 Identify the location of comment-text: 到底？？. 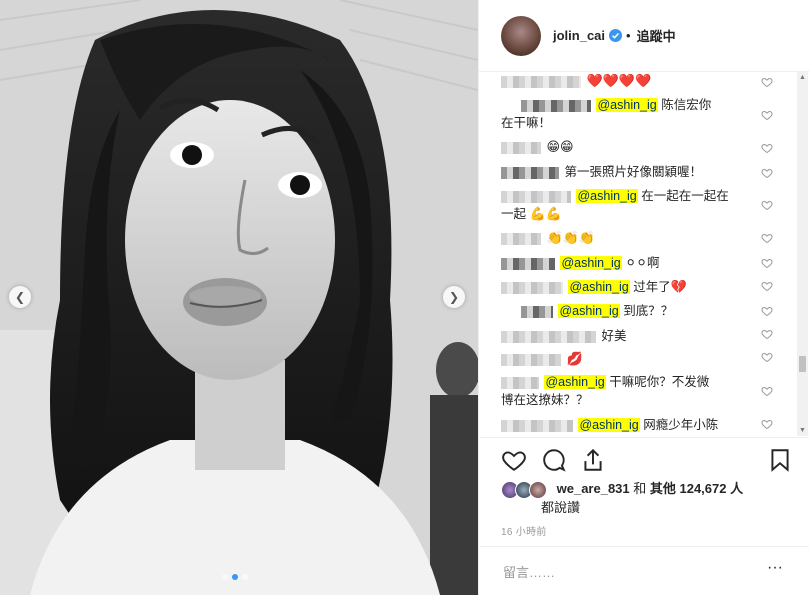
(646, 311).